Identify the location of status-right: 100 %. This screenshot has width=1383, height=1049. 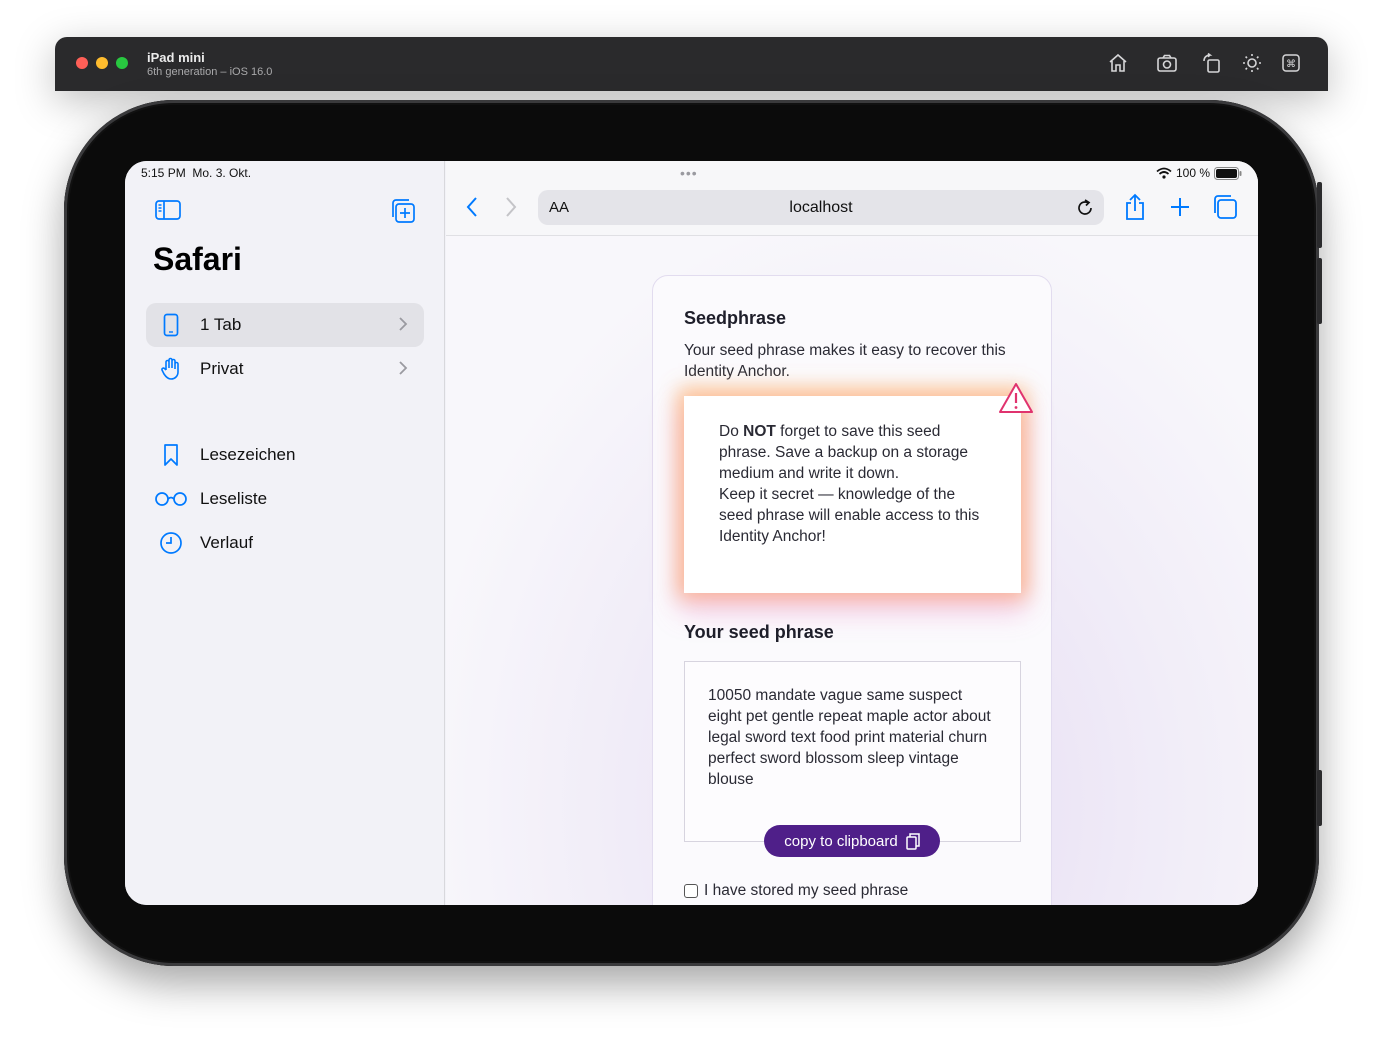
(1199, 173).